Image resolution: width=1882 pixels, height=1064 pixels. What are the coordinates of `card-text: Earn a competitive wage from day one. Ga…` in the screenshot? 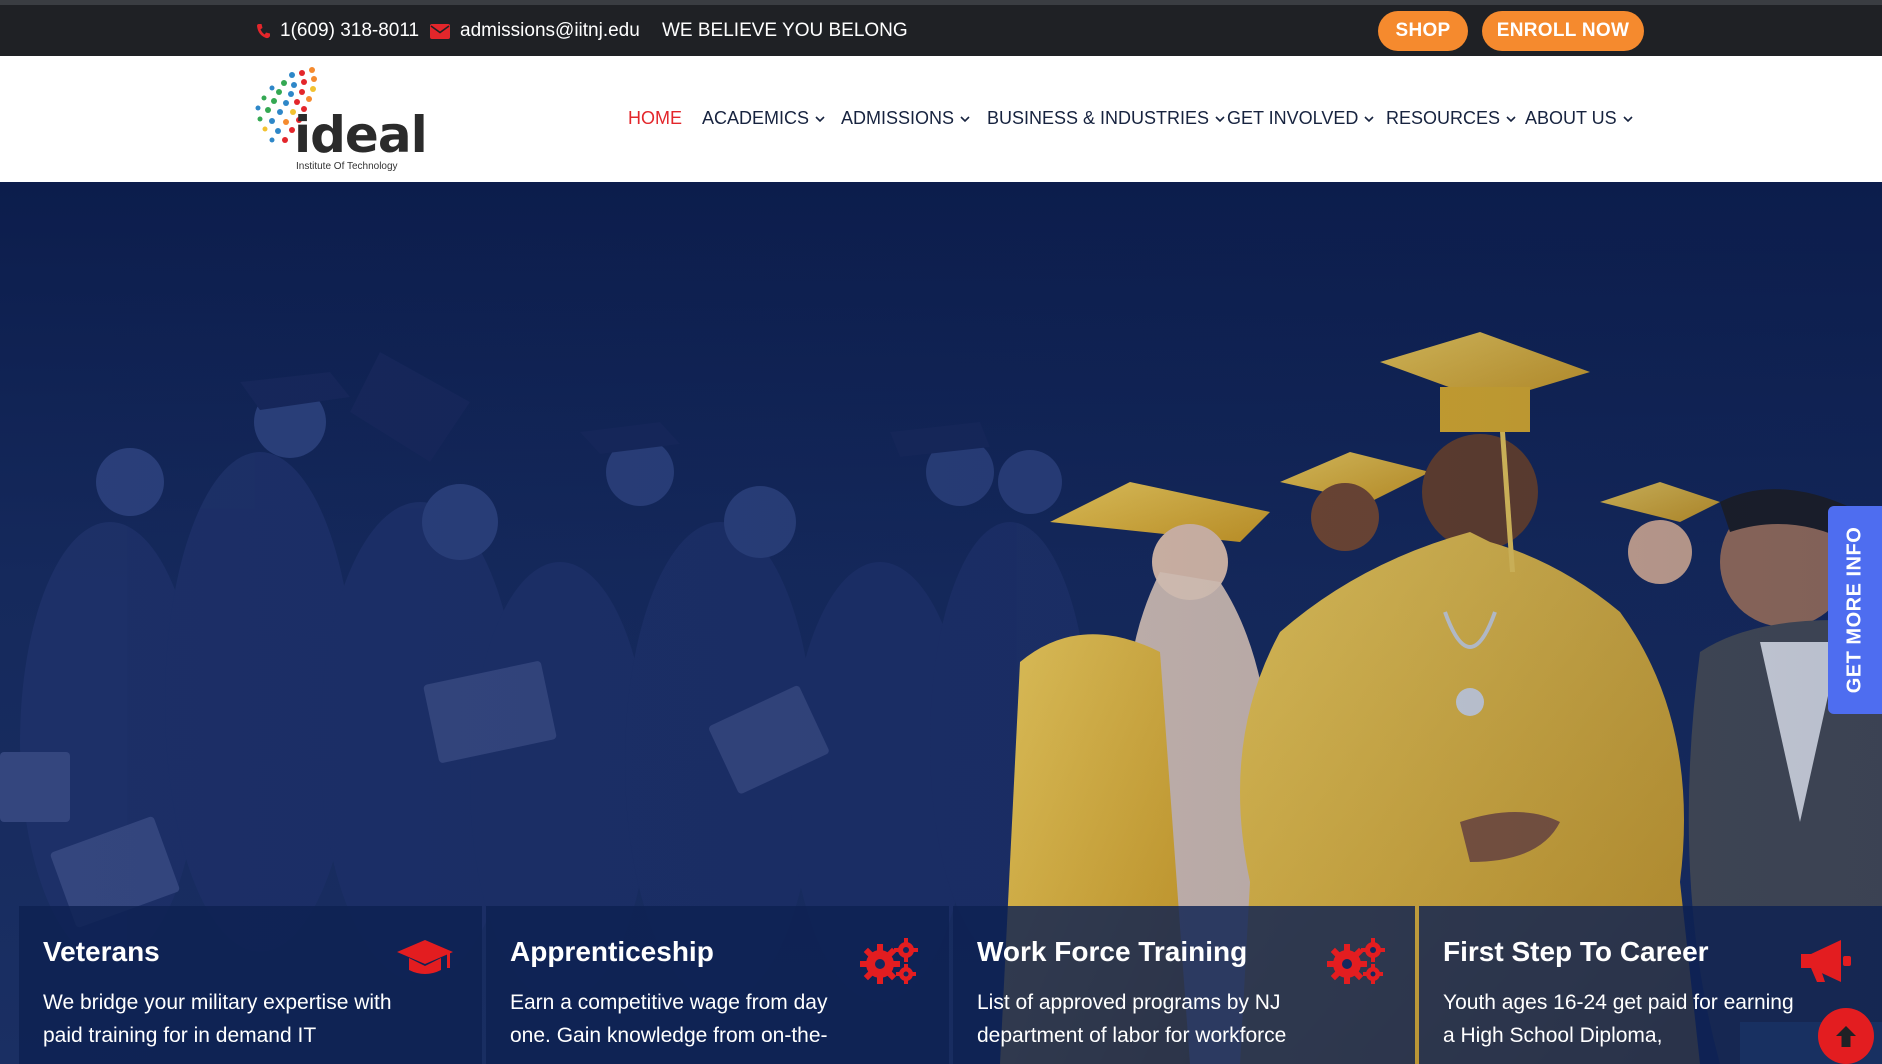 It's located at (669, 1019).